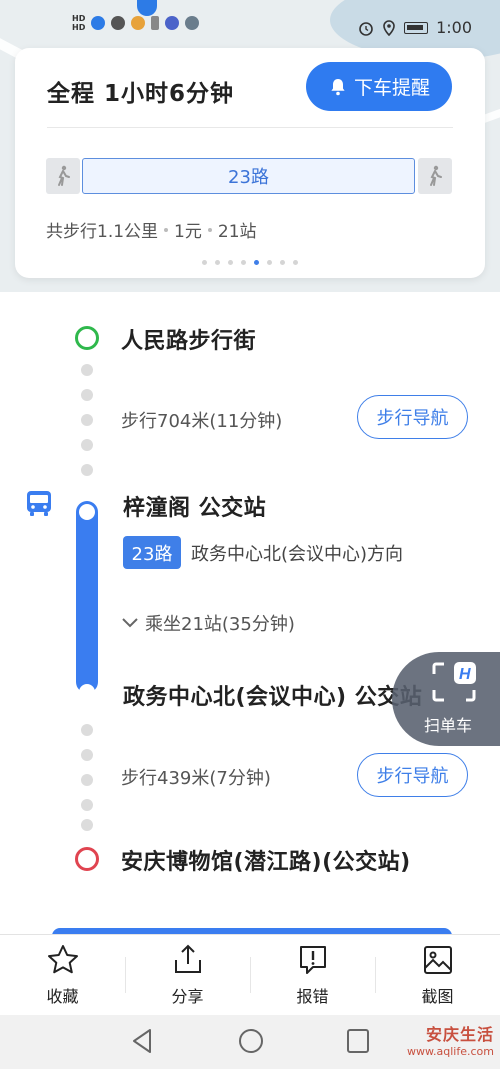  Describe the element at coordinates (130, 623) in the screenshot. I see `chevron-down-icon` at that location.